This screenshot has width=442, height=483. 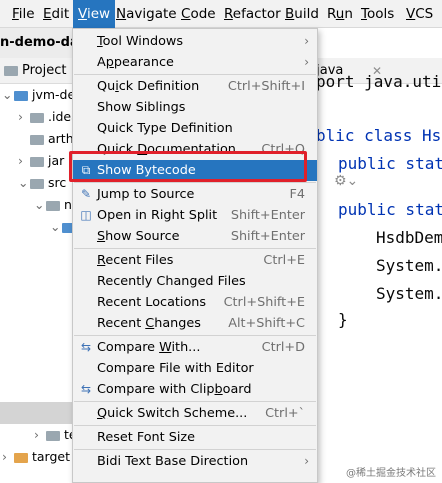 I want to click on menu-item-shortcut: Alt+Shift+C, so click(x=266, y=323).